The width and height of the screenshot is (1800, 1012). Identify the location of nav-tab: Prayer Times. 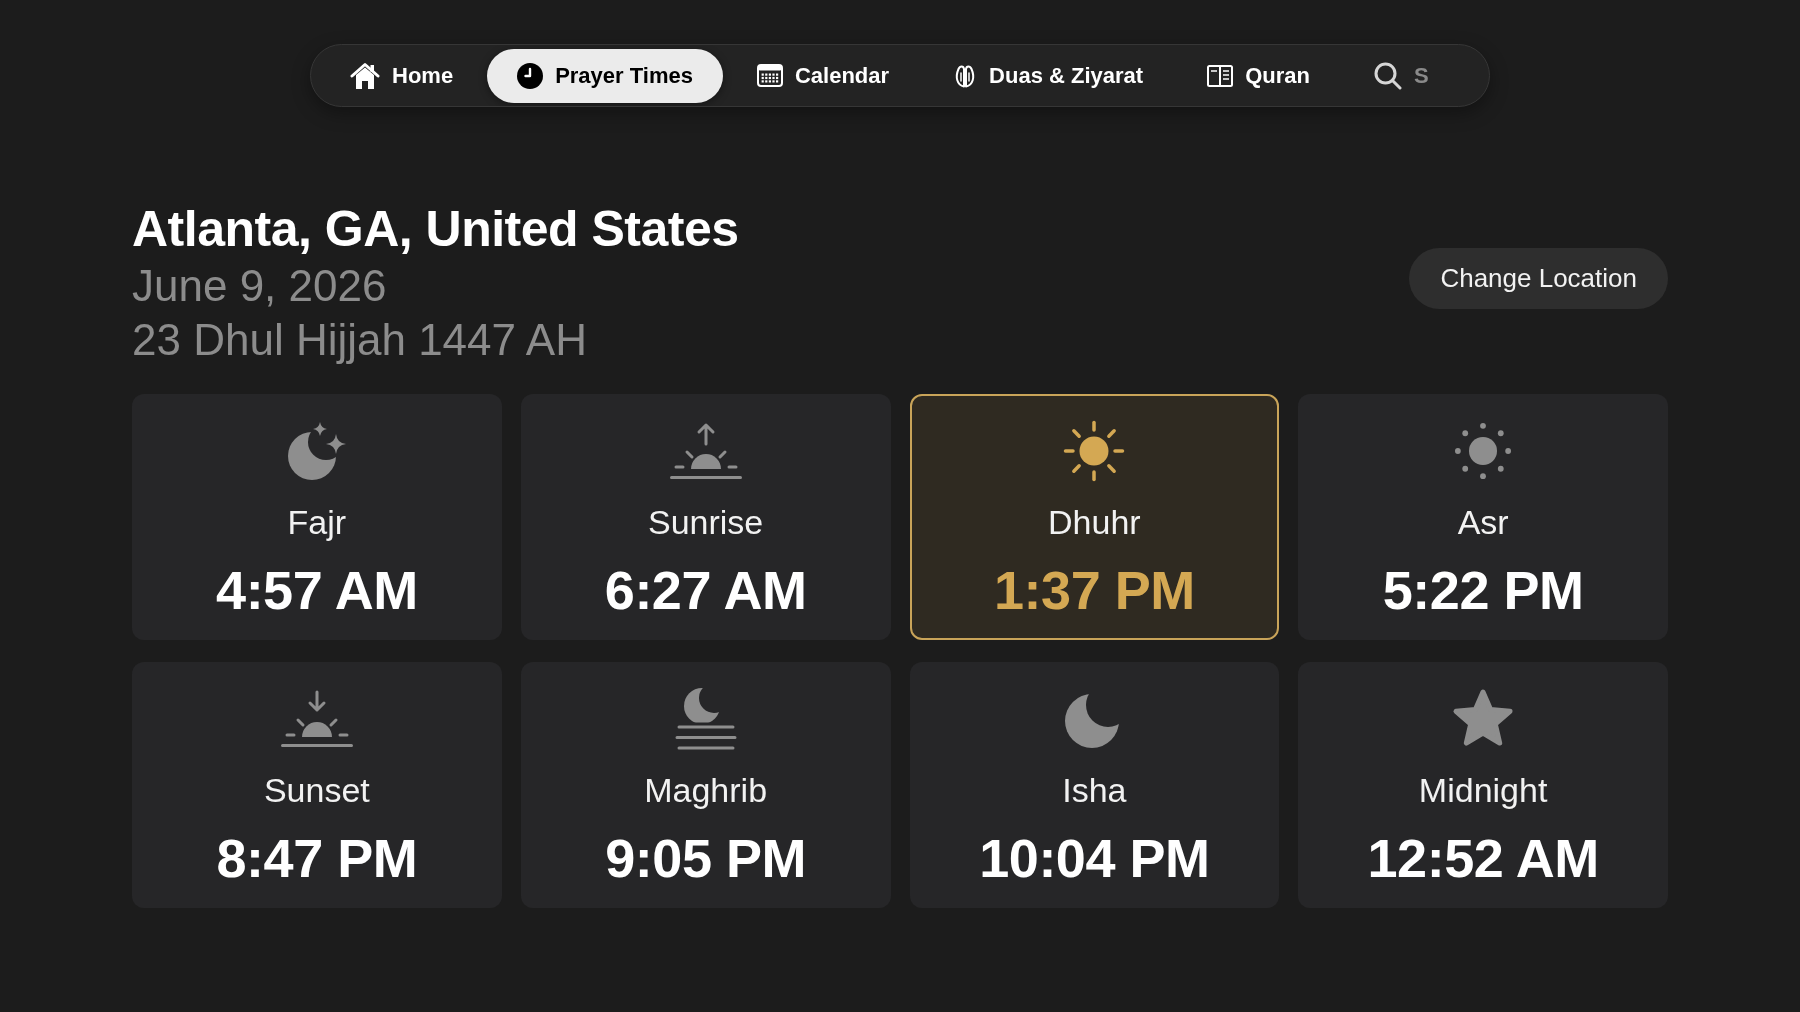
(605, 75).